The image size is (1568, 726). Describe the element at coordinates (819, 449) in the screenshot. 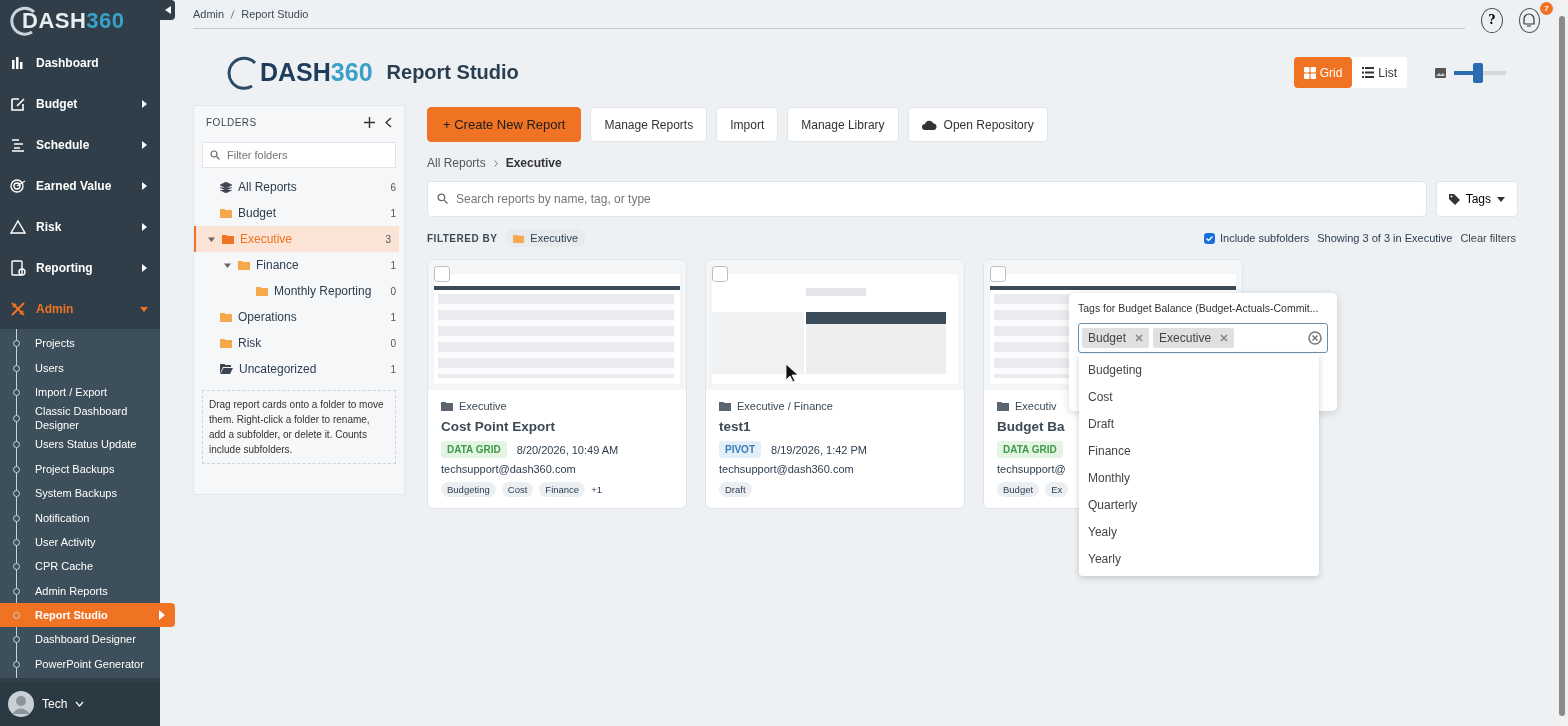

I see `card-date: 8/19/2026, 1:42 PM` at that location.